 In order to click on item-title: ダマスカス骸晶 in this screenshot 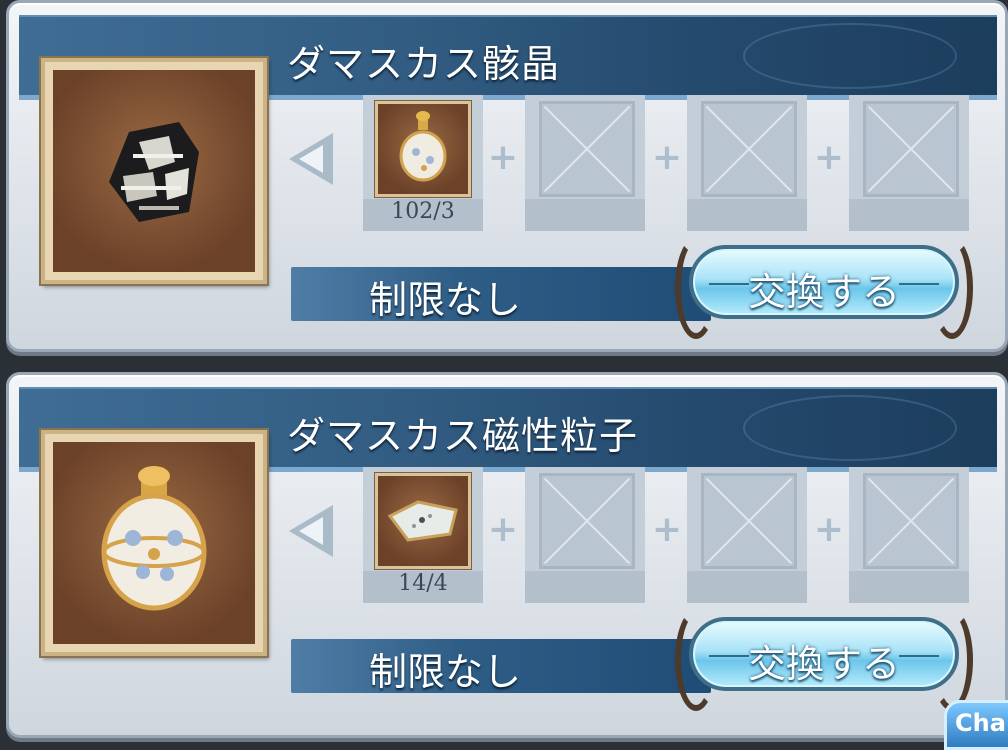, I will do `click(424, 64)`.